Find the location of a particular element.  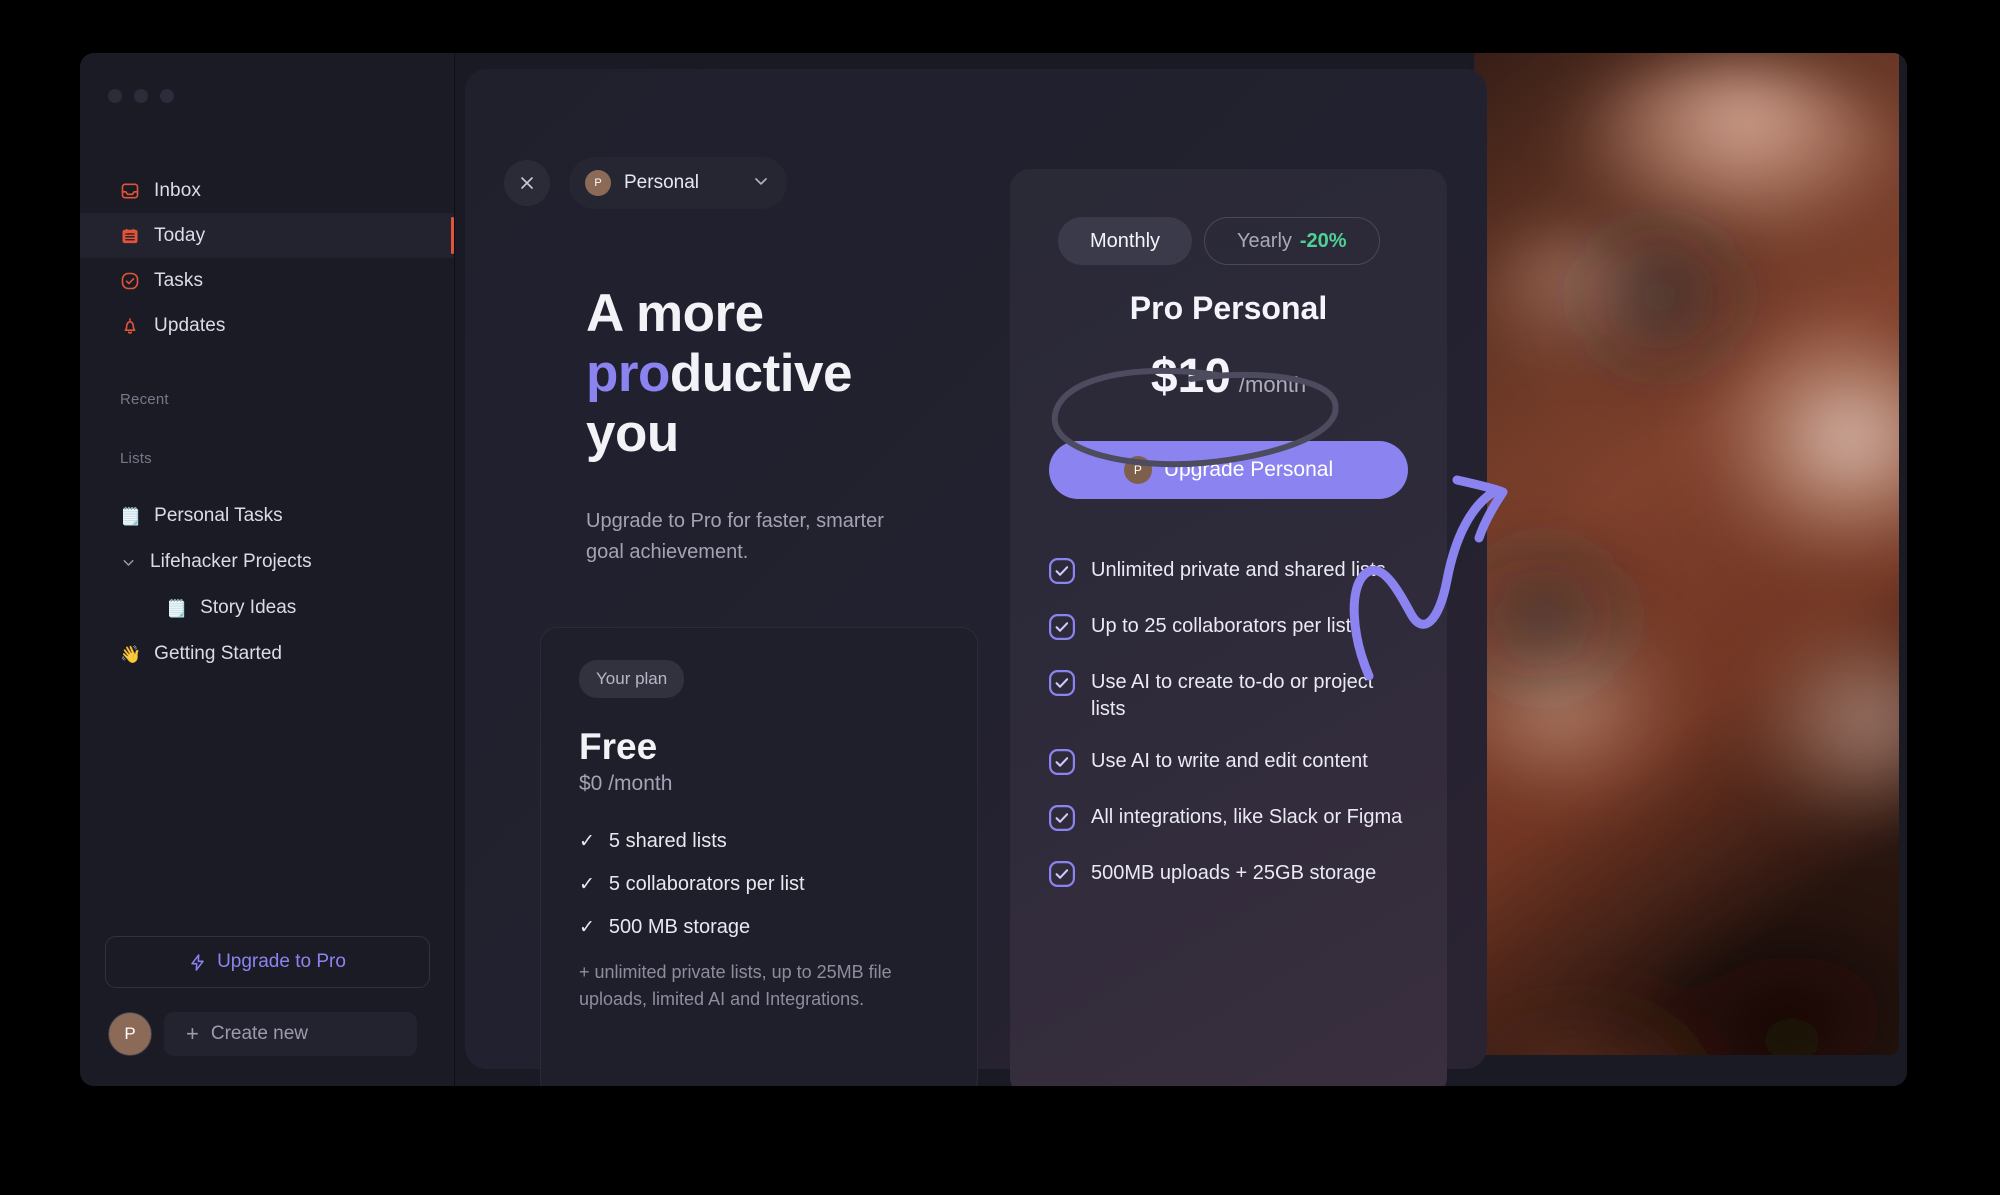

monthly-label: Monthly is located at coordinates (1125, 240).